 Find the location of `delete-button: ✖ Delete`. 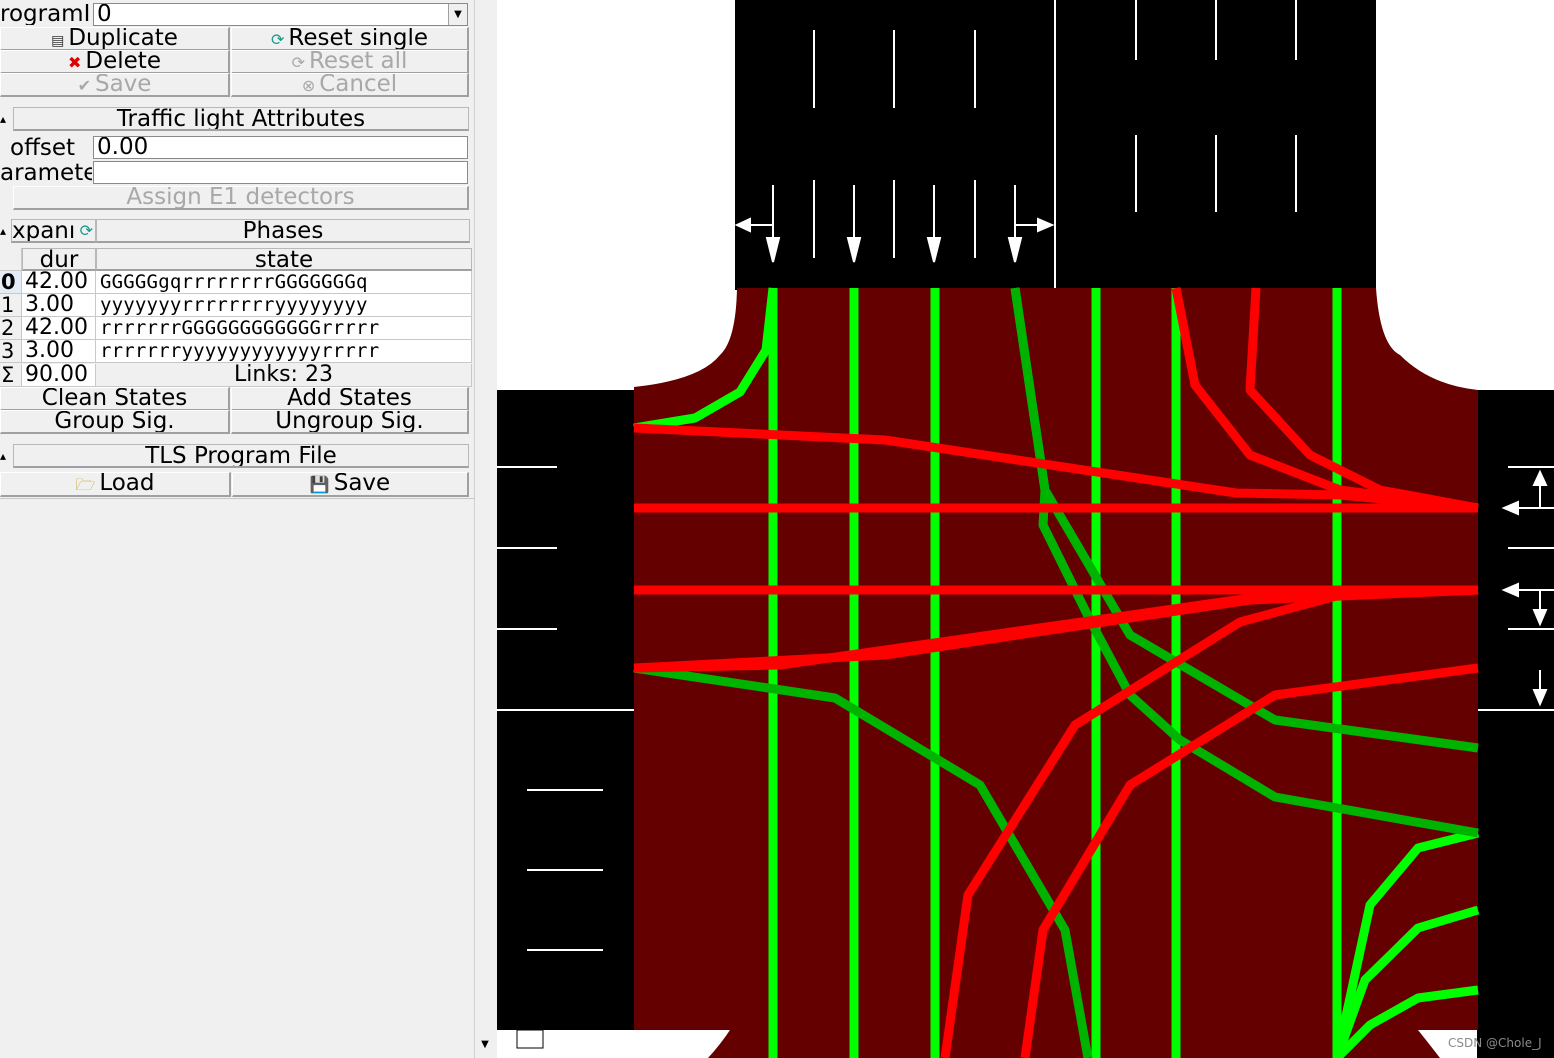

delete-button: ✖ Delete is located at coordinates (115, 62).